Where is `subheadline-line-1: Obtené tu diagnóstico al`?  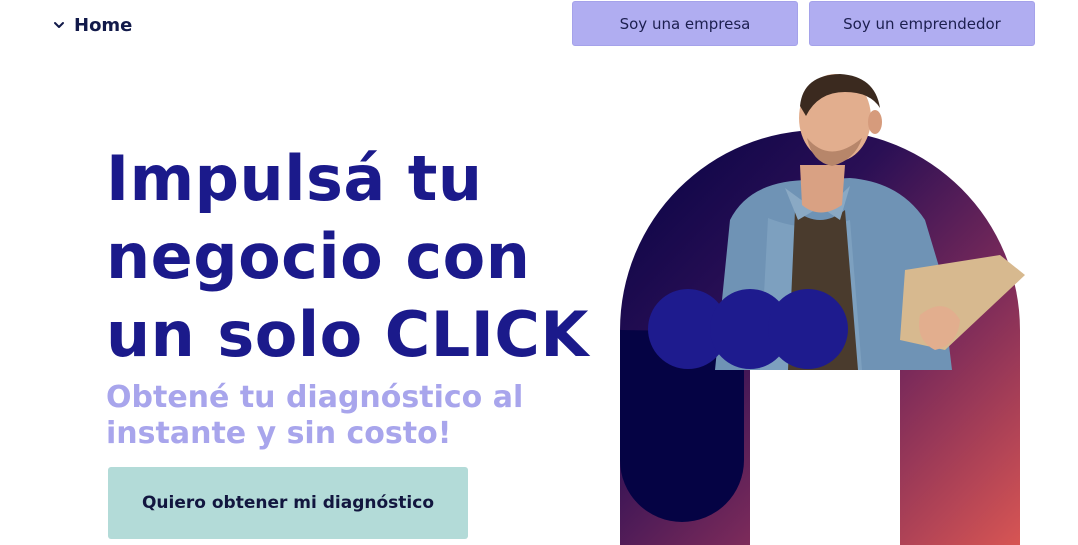 subheadline-line-1: Obtené tu diagnóstico al is located at coordinates (315, 397).